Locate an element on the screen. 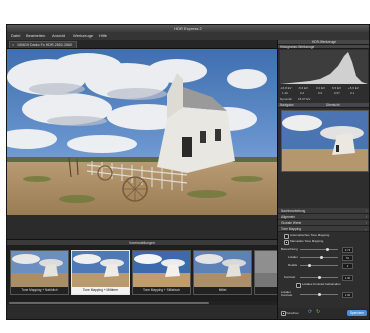 The image size is (370, 333). bottom-action-bar: Vorschau ⟳ ↻ Speichern is located at coordinates (323, 313).